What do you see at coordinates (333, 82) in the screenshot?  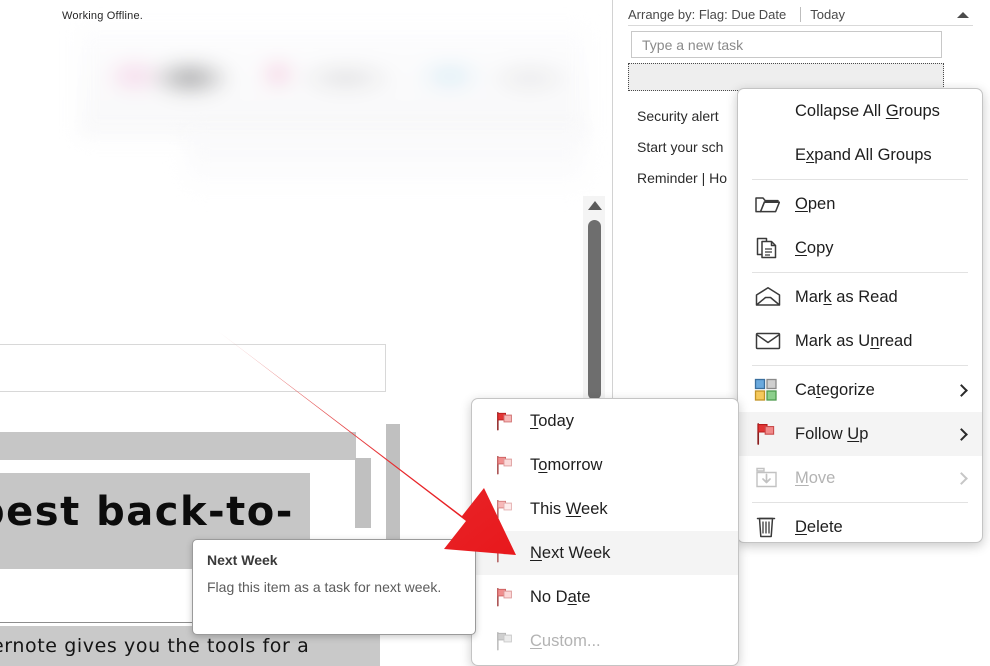 I see `blurred-banner` at bounding box center [333, 82].